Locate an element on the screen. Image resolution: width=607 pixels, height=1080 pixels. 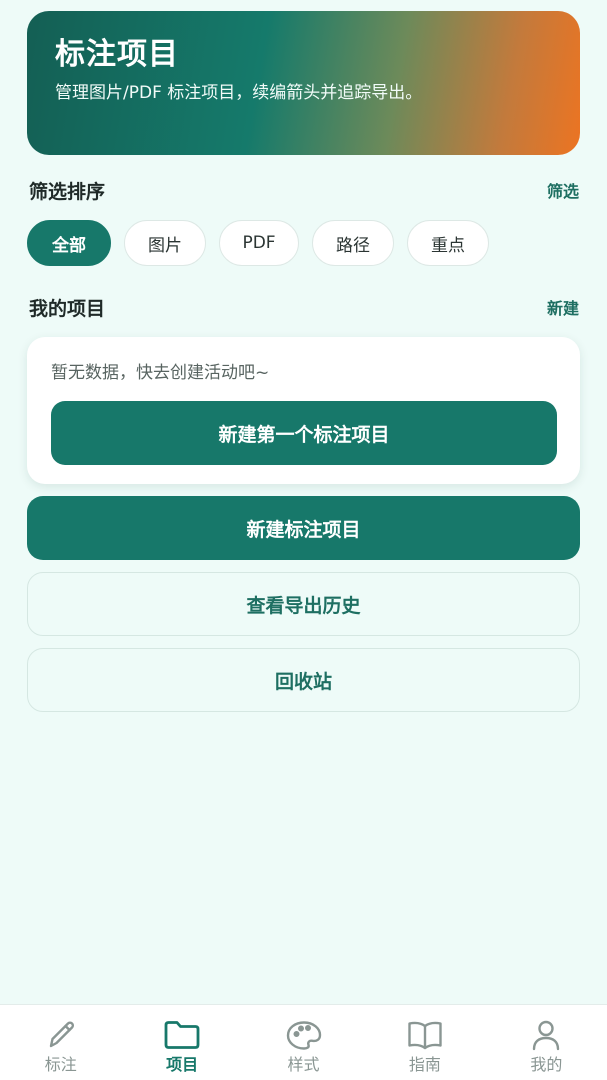
chip-key: 重点 is located at coordinates (448, 243).